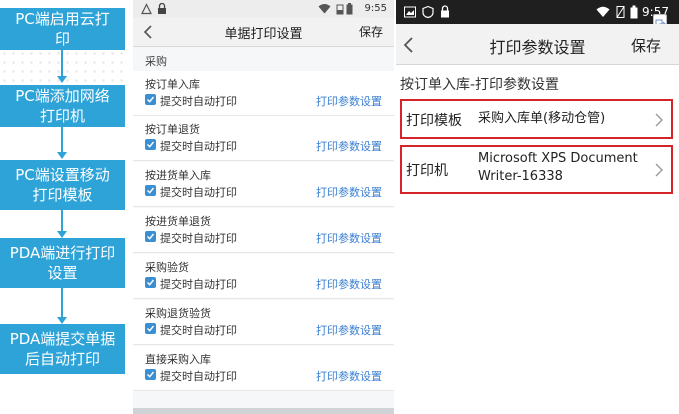  What do you see at coordinates (263, 93) in the screenshot?
I see `list-item: 按订单入库 提交时自动打印 打印参数设置` at bounding box center [263, 93].